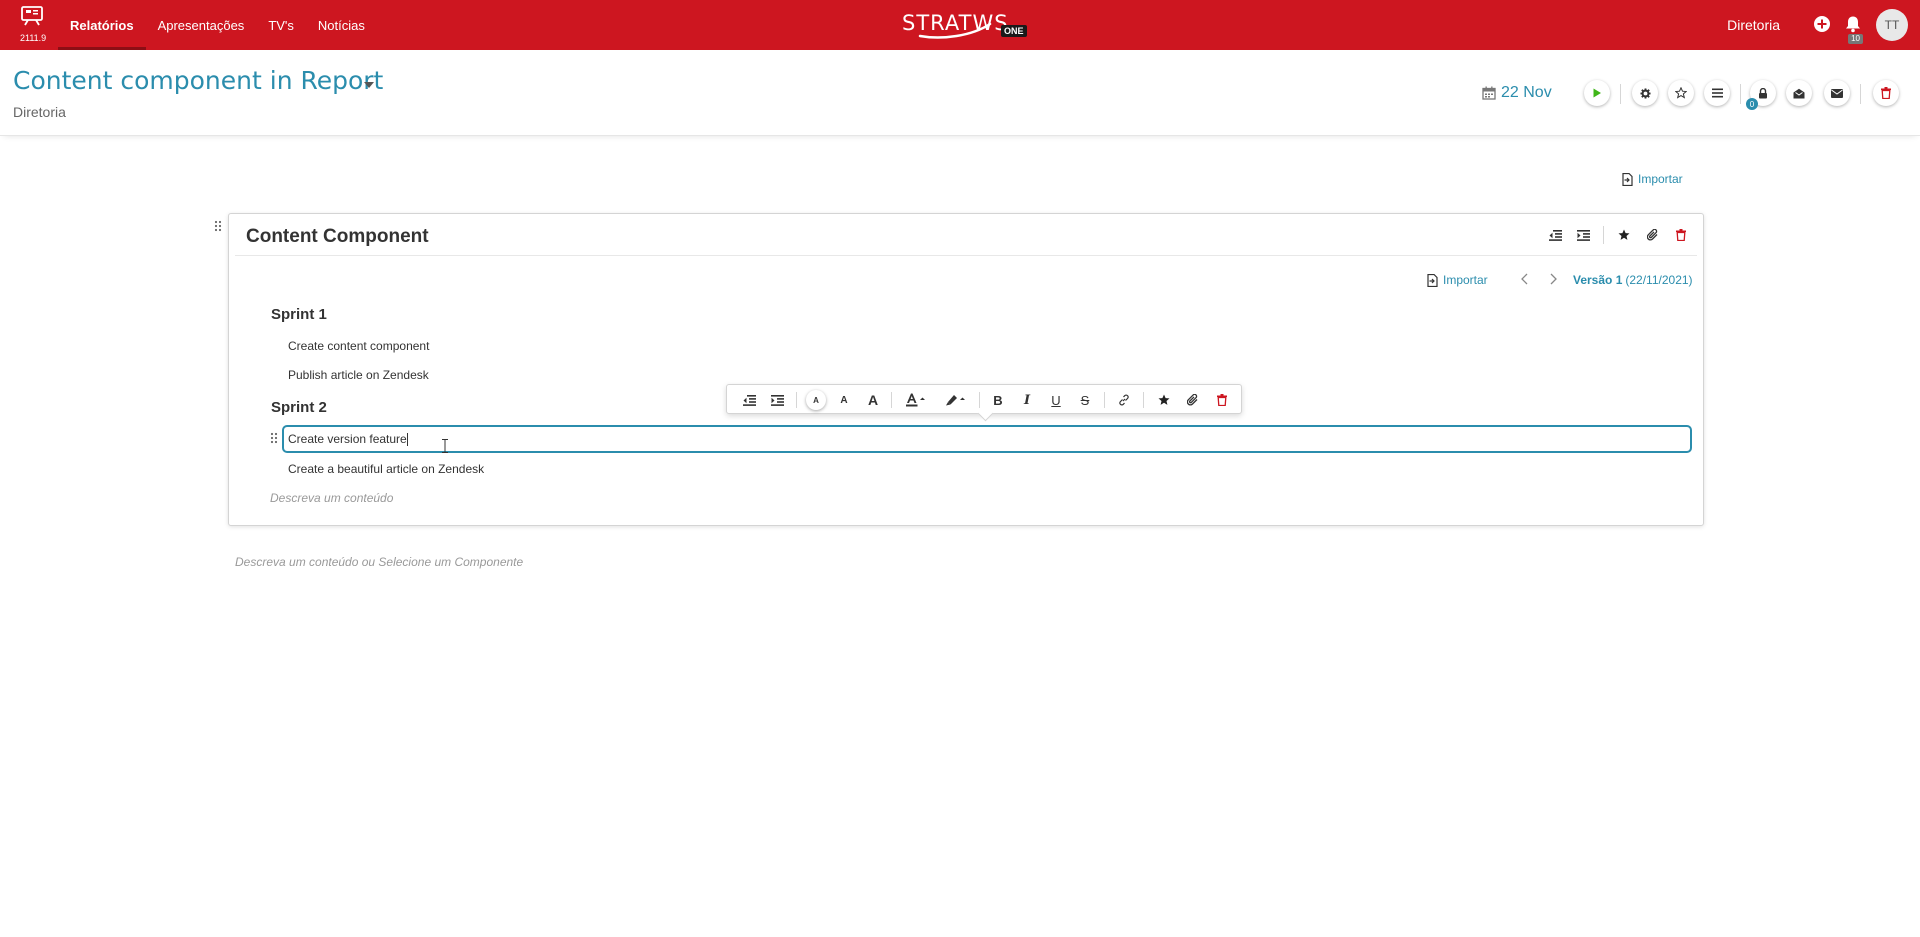 Image resolution: width=1920 pixels, height=937 pixels. What do you see at coordinates (1799, 93) in the screenshot?
I see `envelope-open-button` at bounding box center [1799, 93].